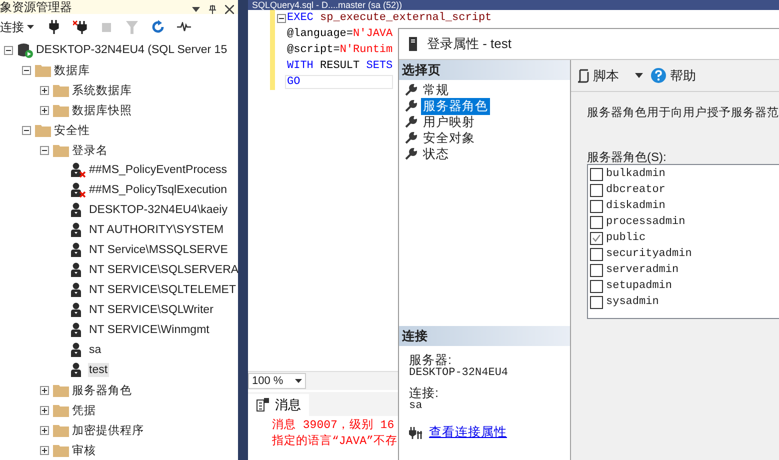 This screenshot has width=779, height=460. I want to click on tree-item: NT SERVICE\SQLWriter, so click(151, 310).